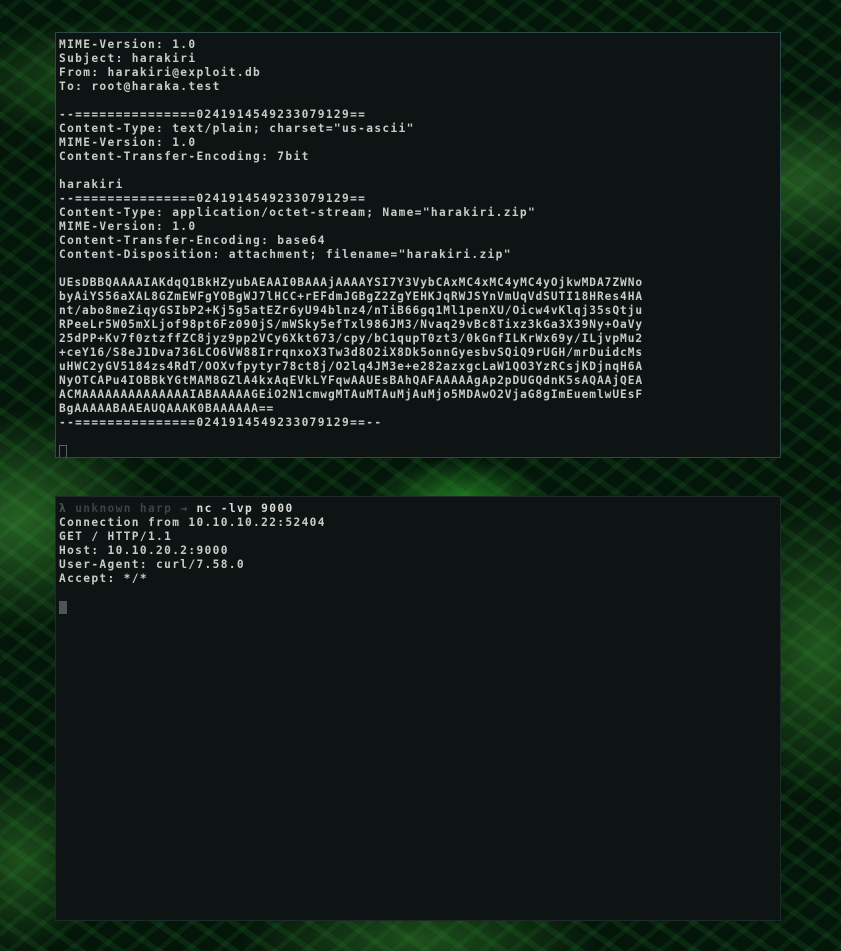  Describe the element at coordinates (245, 508) in the screenshot. I see `prompt-command: nc -lvp 9000` at that location.